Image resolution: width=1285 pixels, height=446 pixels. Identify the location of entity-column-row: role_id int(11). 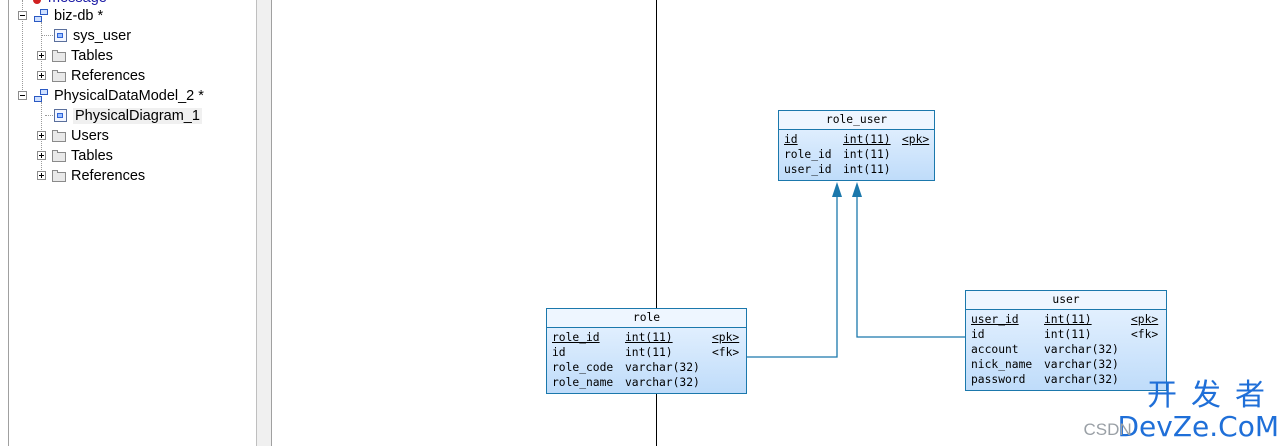
(856, 154).